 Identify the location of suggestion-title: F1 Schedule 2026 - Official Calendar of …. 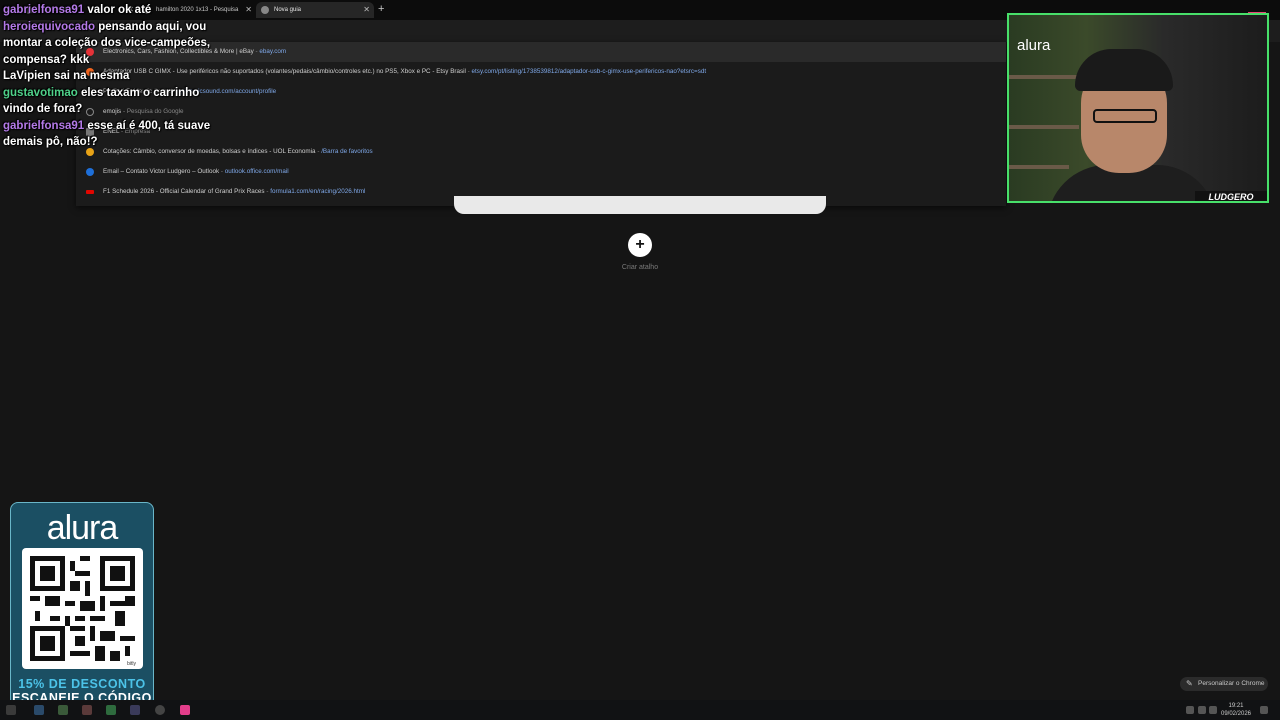
(184, 191).